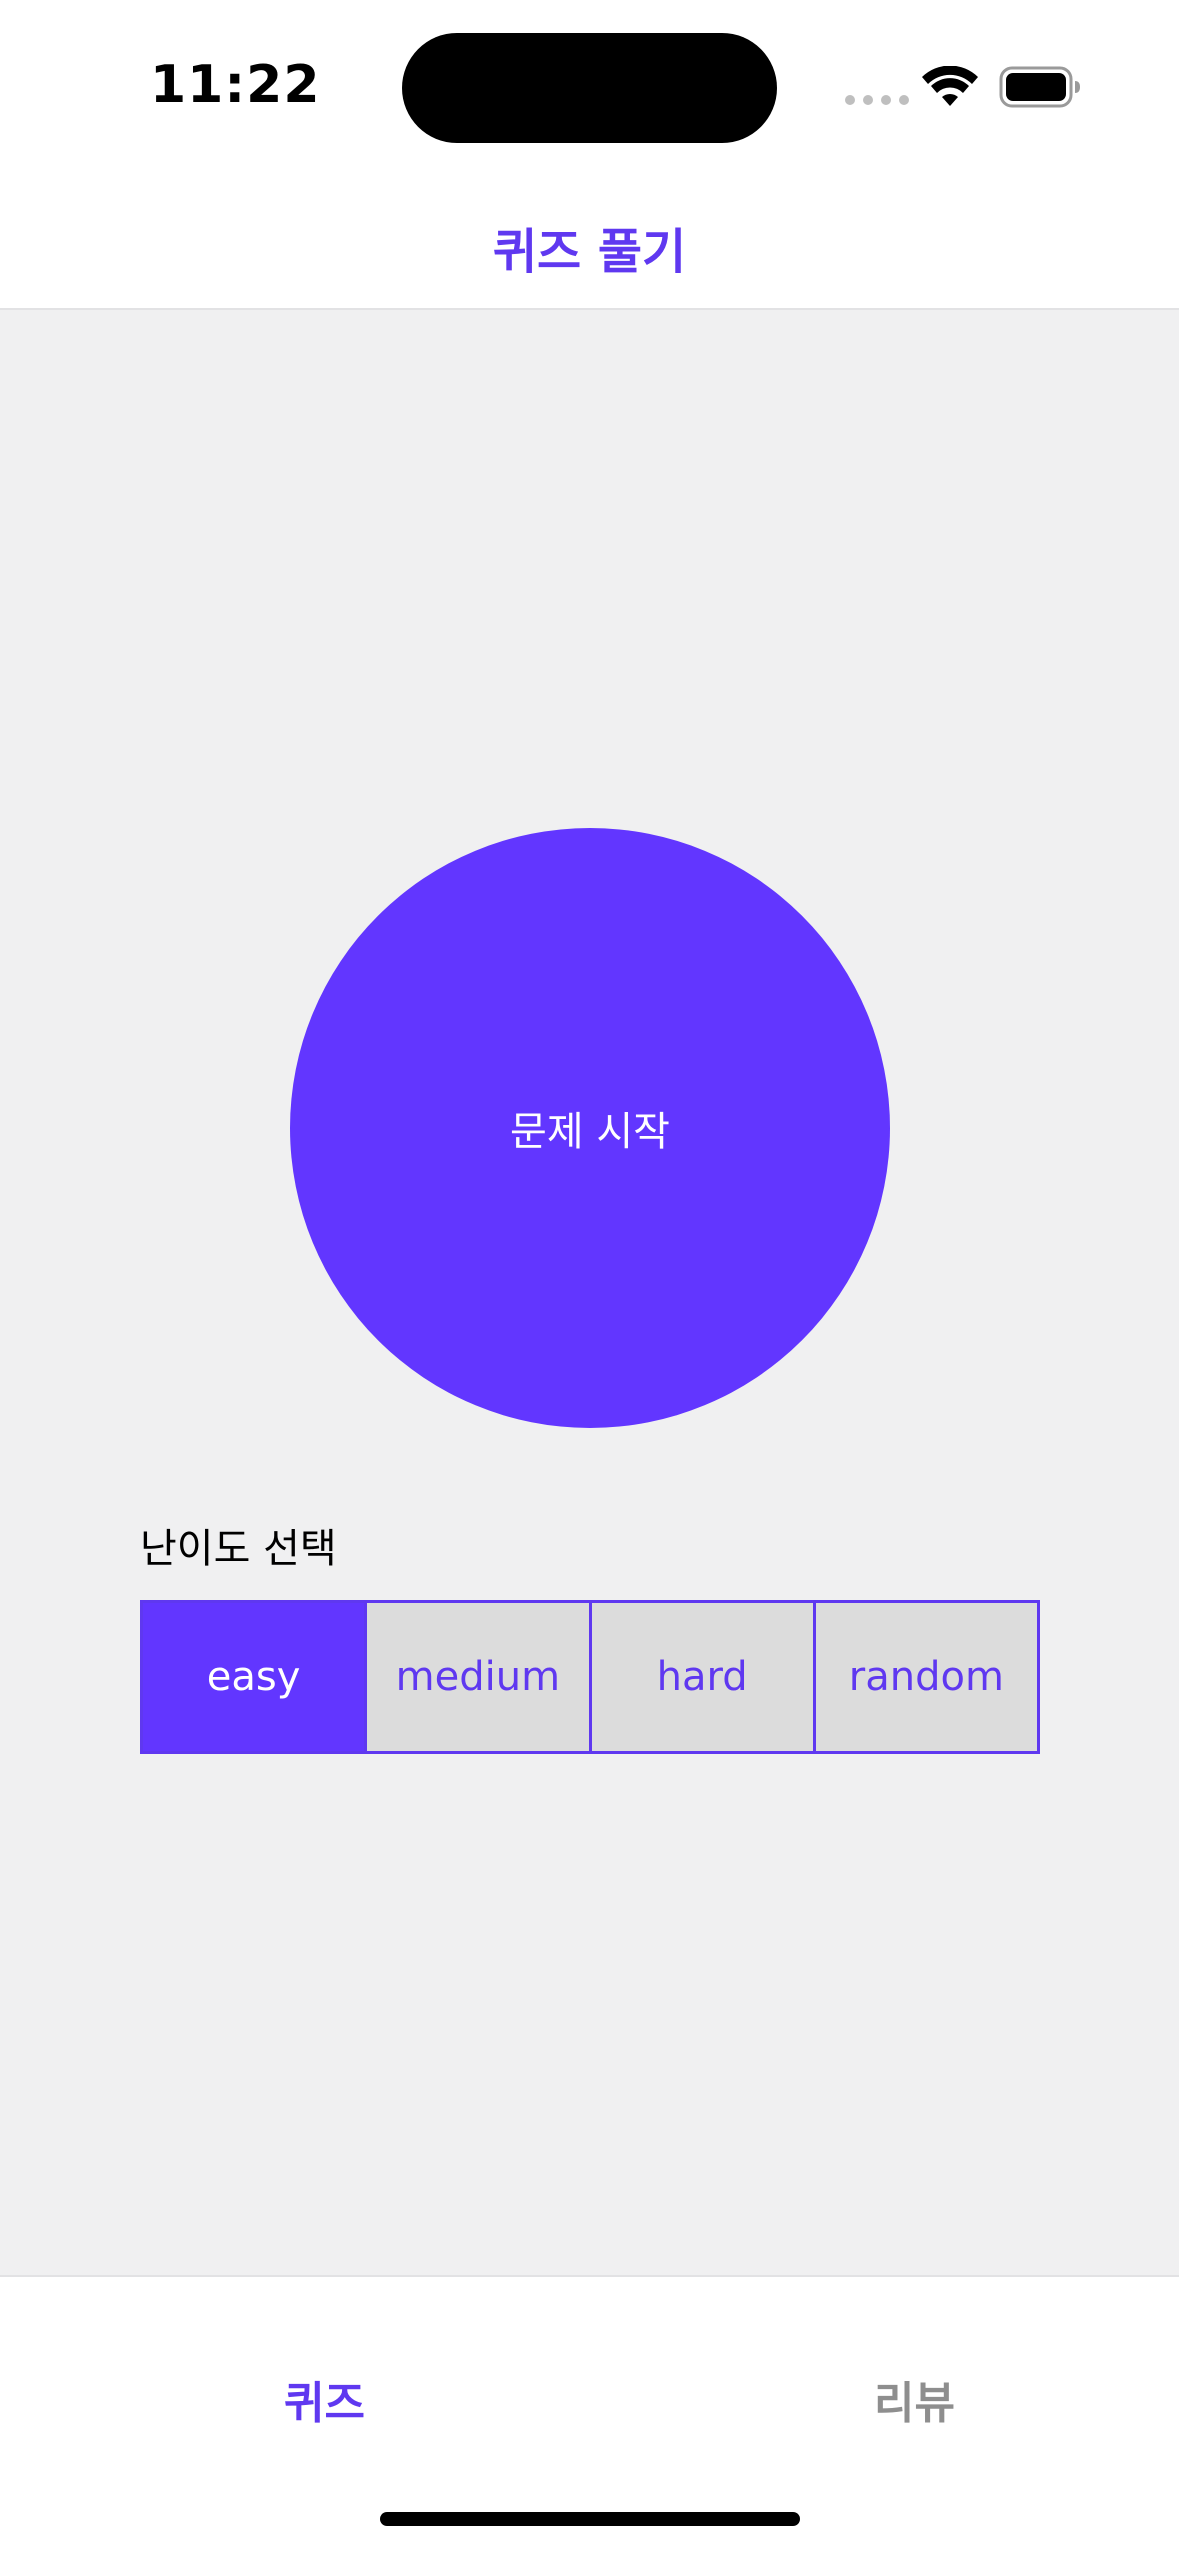 The image size is (1179, 2556). Describe the element at coordinates (238, 1549) in the screenshot. I see `difficulty-label: 난이도 선택` at that location.